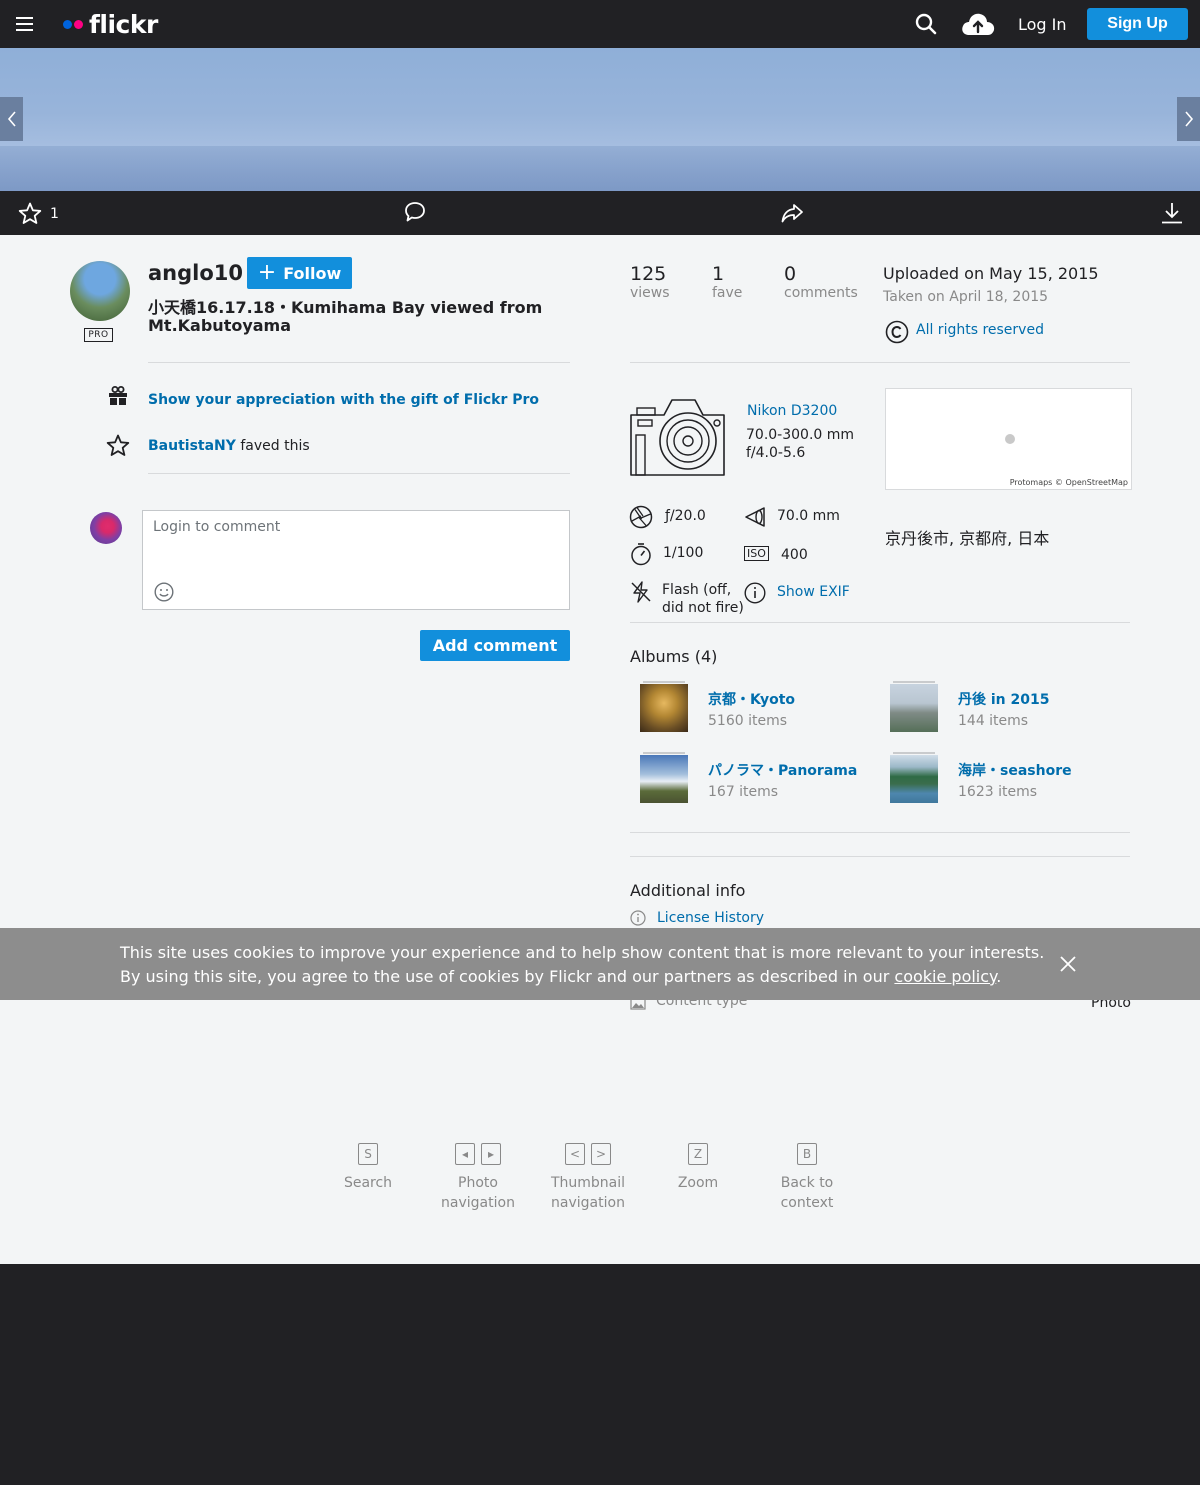  Describe the element at coordinates (1015, 770) in the screenshot. I see `album-name-link: 海岸・seashore` at that location.